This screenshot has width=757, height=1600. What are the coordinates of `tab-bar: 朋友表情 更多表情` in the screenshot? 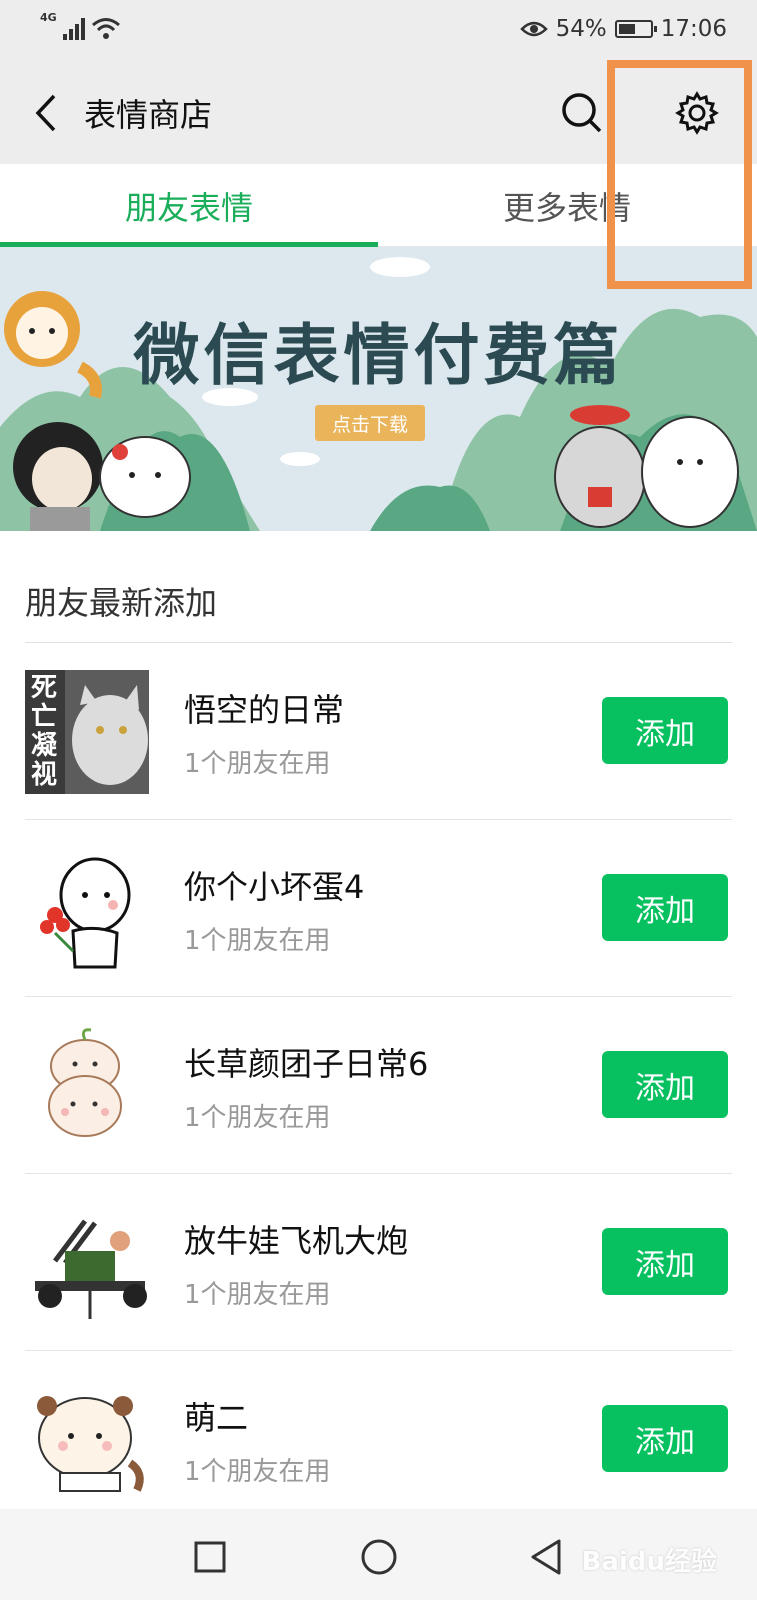 It's located at (378, 205).